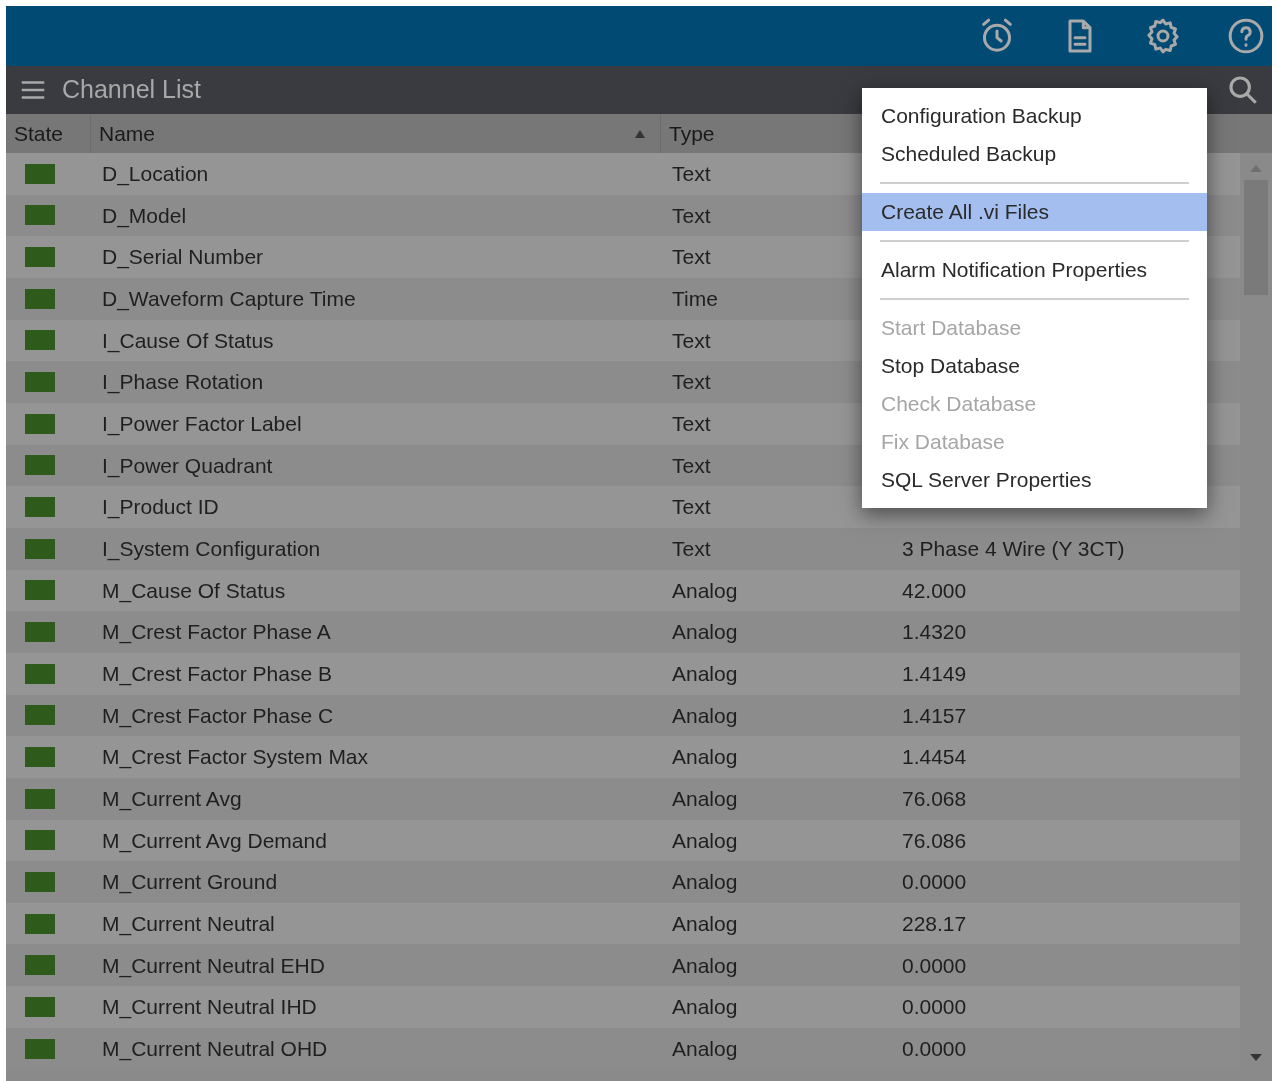  I want to click on name-cell-text: M_Current Neutral IHD, so click(209, 1007).